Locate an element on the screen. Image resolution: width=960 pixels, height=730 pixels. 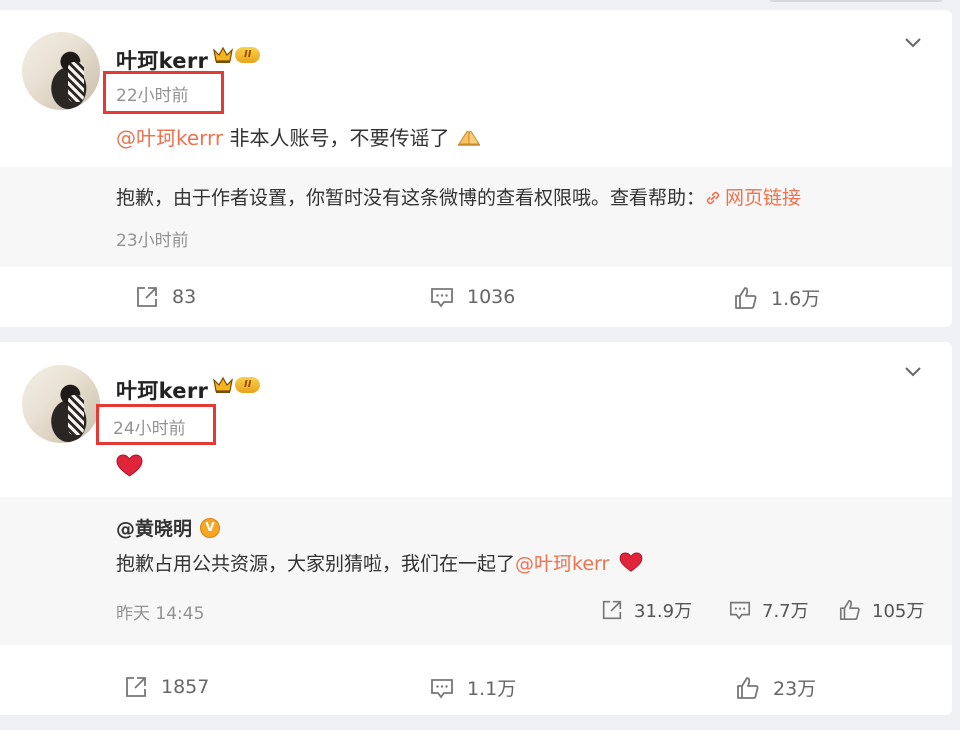
repost-count: 1857 is located at coordinates (185, 687).